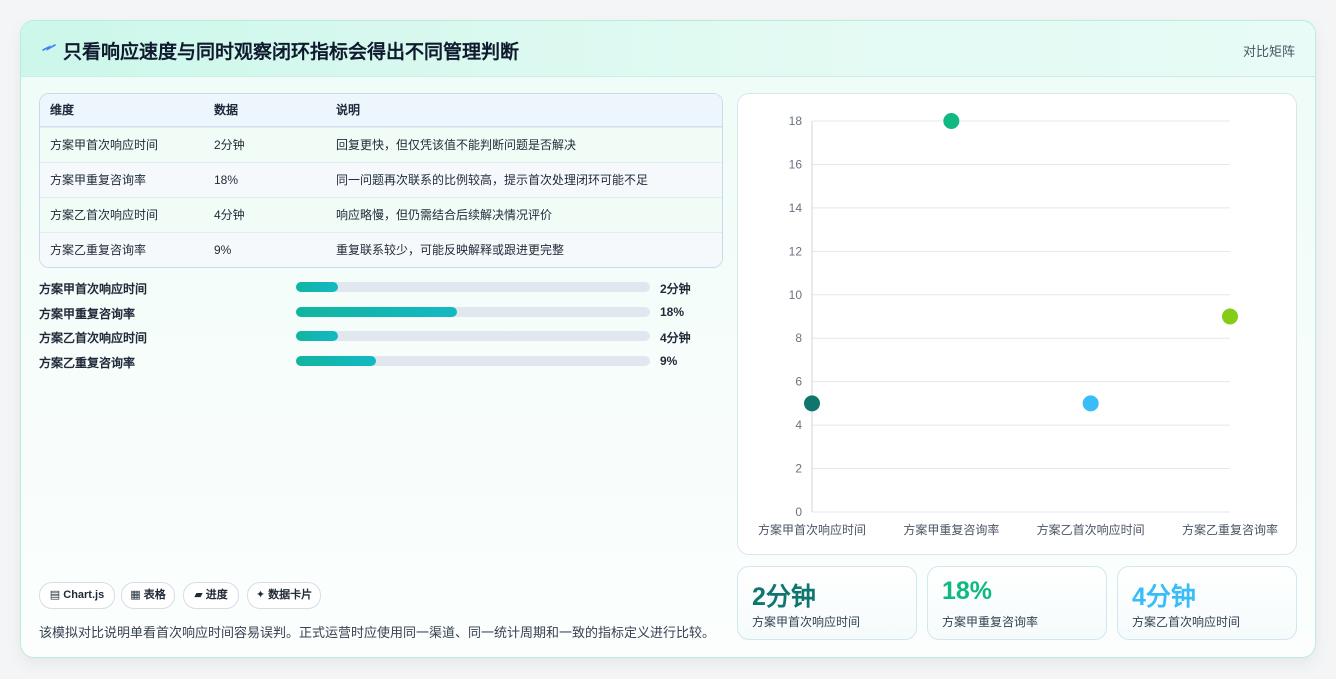  Describe the element at coordinates (812, 529) in the screenshot. I see `x-tick-label: 方案甲首次响应时间` at that location.